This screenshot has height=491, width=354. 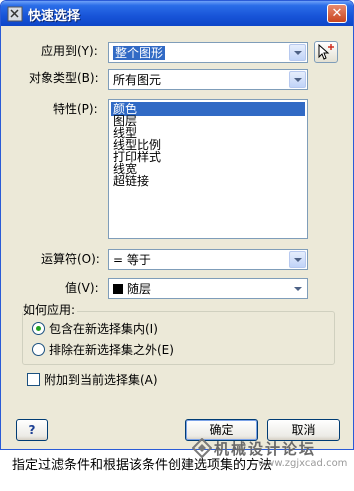 I want to click on apply-to-value: 整个图形, so click(x=139, y=53).